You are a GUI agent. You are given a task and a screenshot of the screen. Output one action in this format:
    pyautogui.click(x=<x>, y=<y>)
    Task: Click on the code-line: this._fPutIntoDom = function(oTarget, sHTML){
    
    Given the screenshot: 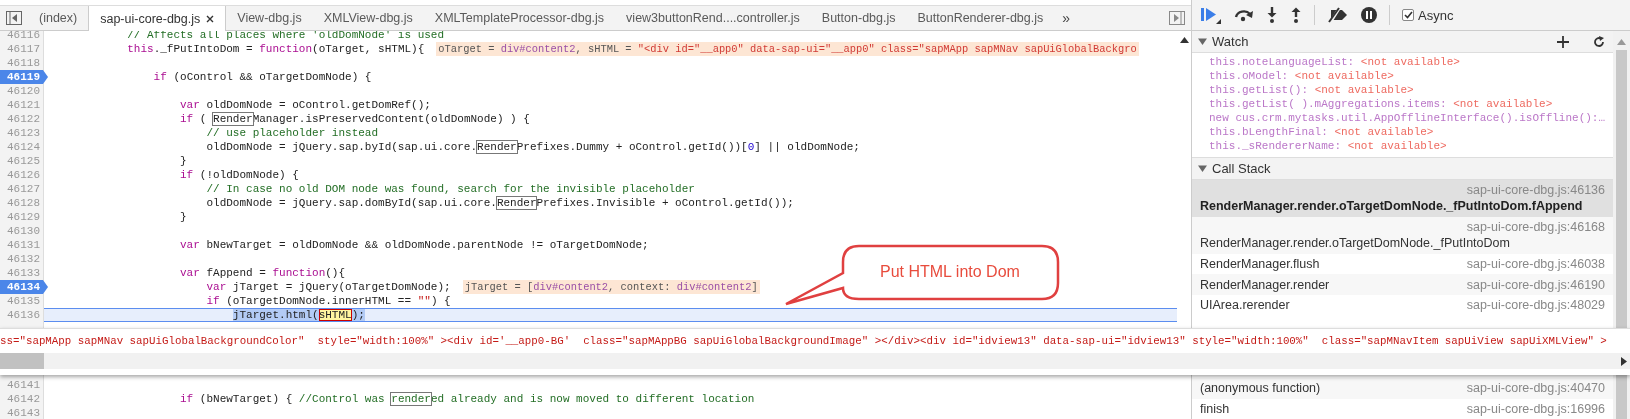 What is the action you would take?
    pyautogui.click(x=275, y=49)
    